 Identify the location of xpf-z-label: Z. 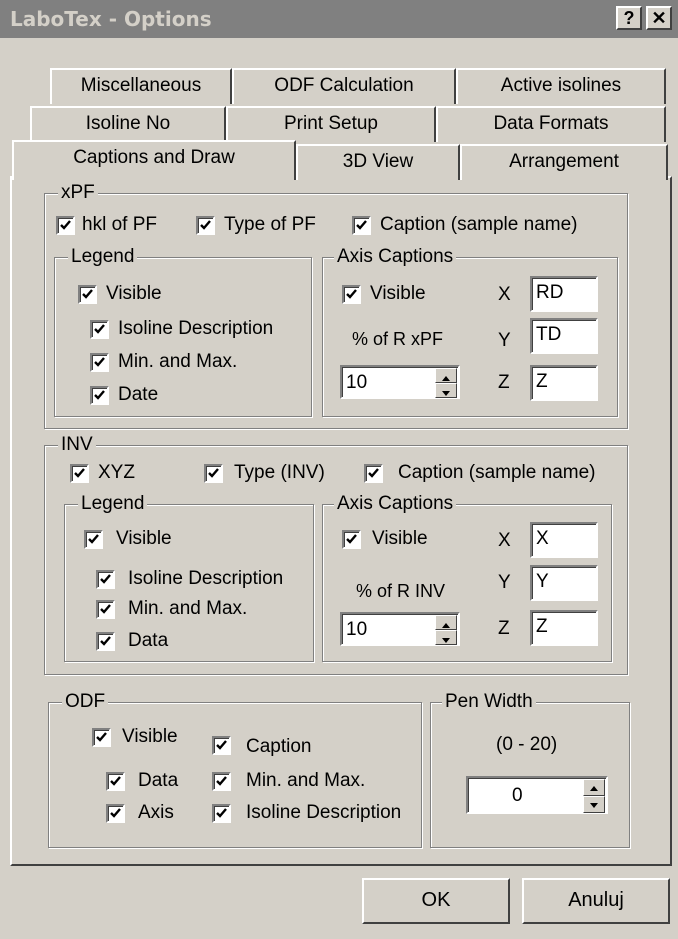
(504, 382).